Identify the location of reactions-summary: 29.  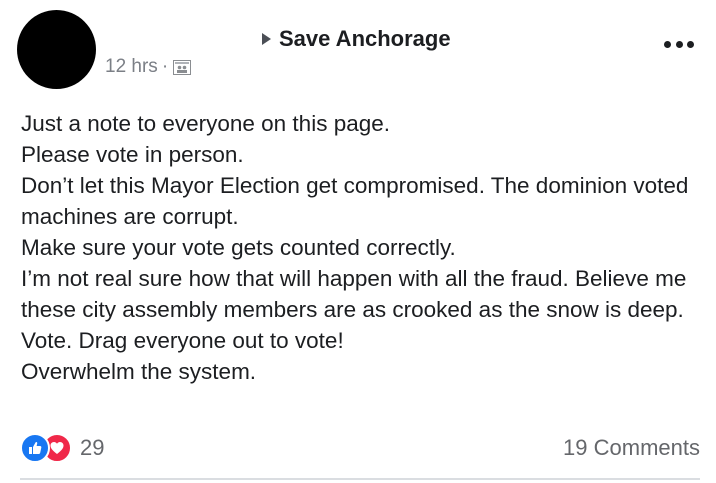
(62, 448).